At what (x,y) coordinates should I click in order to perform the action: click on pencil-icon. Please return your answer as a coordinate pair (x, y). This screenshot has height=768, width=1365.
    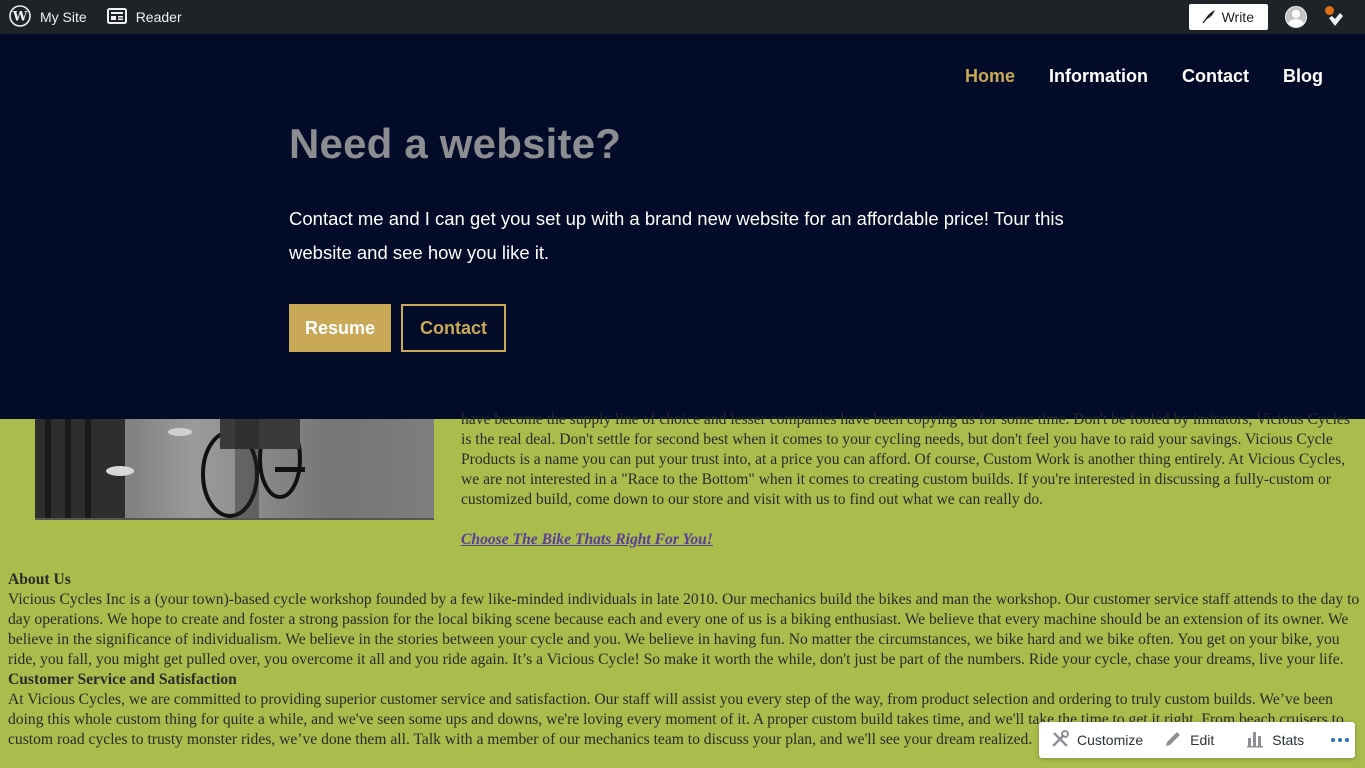
    Looking at the image, I should click on (1173, 740).